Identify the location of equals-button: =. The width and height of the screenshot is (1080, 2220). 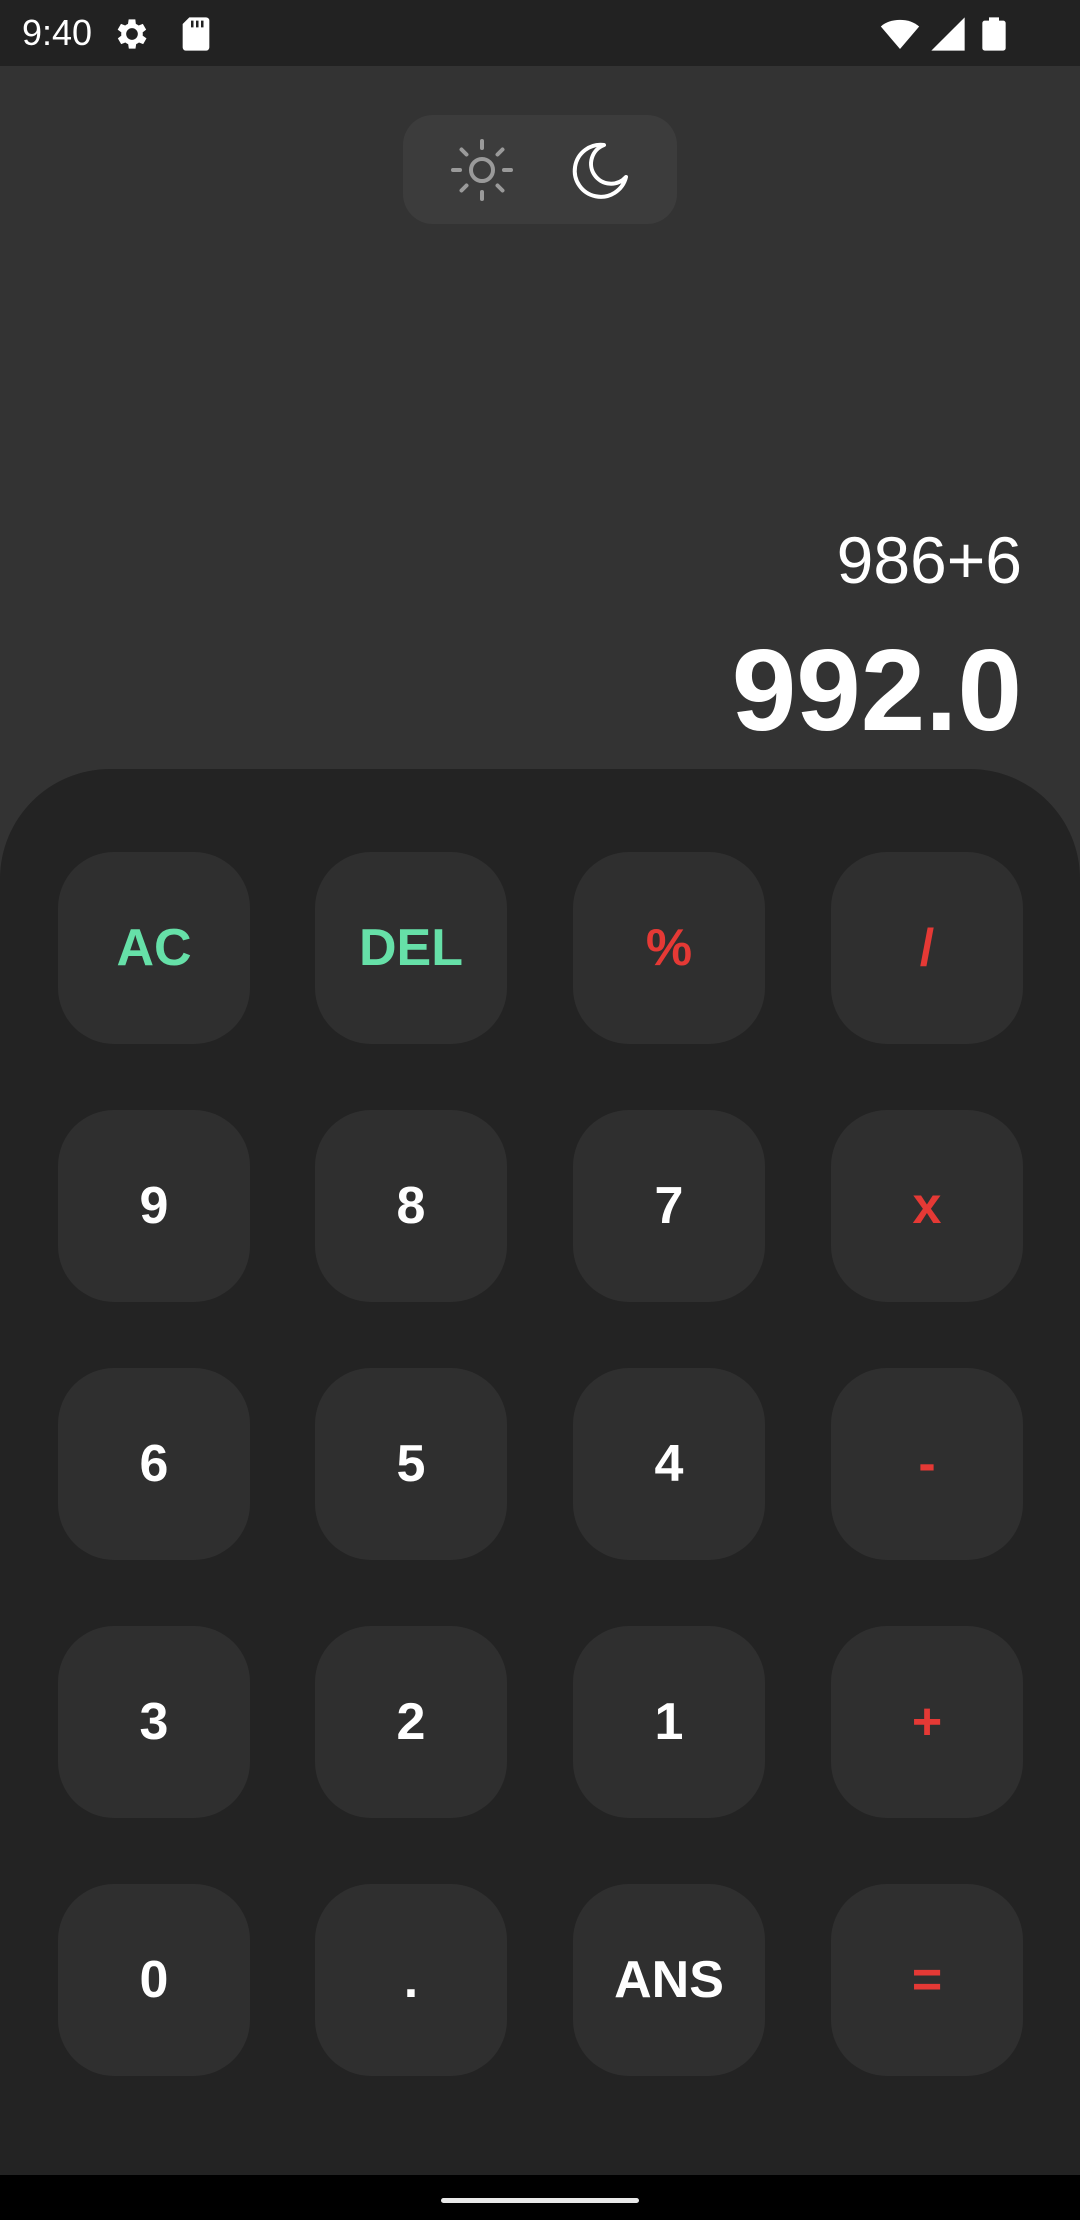
(927, 1980).